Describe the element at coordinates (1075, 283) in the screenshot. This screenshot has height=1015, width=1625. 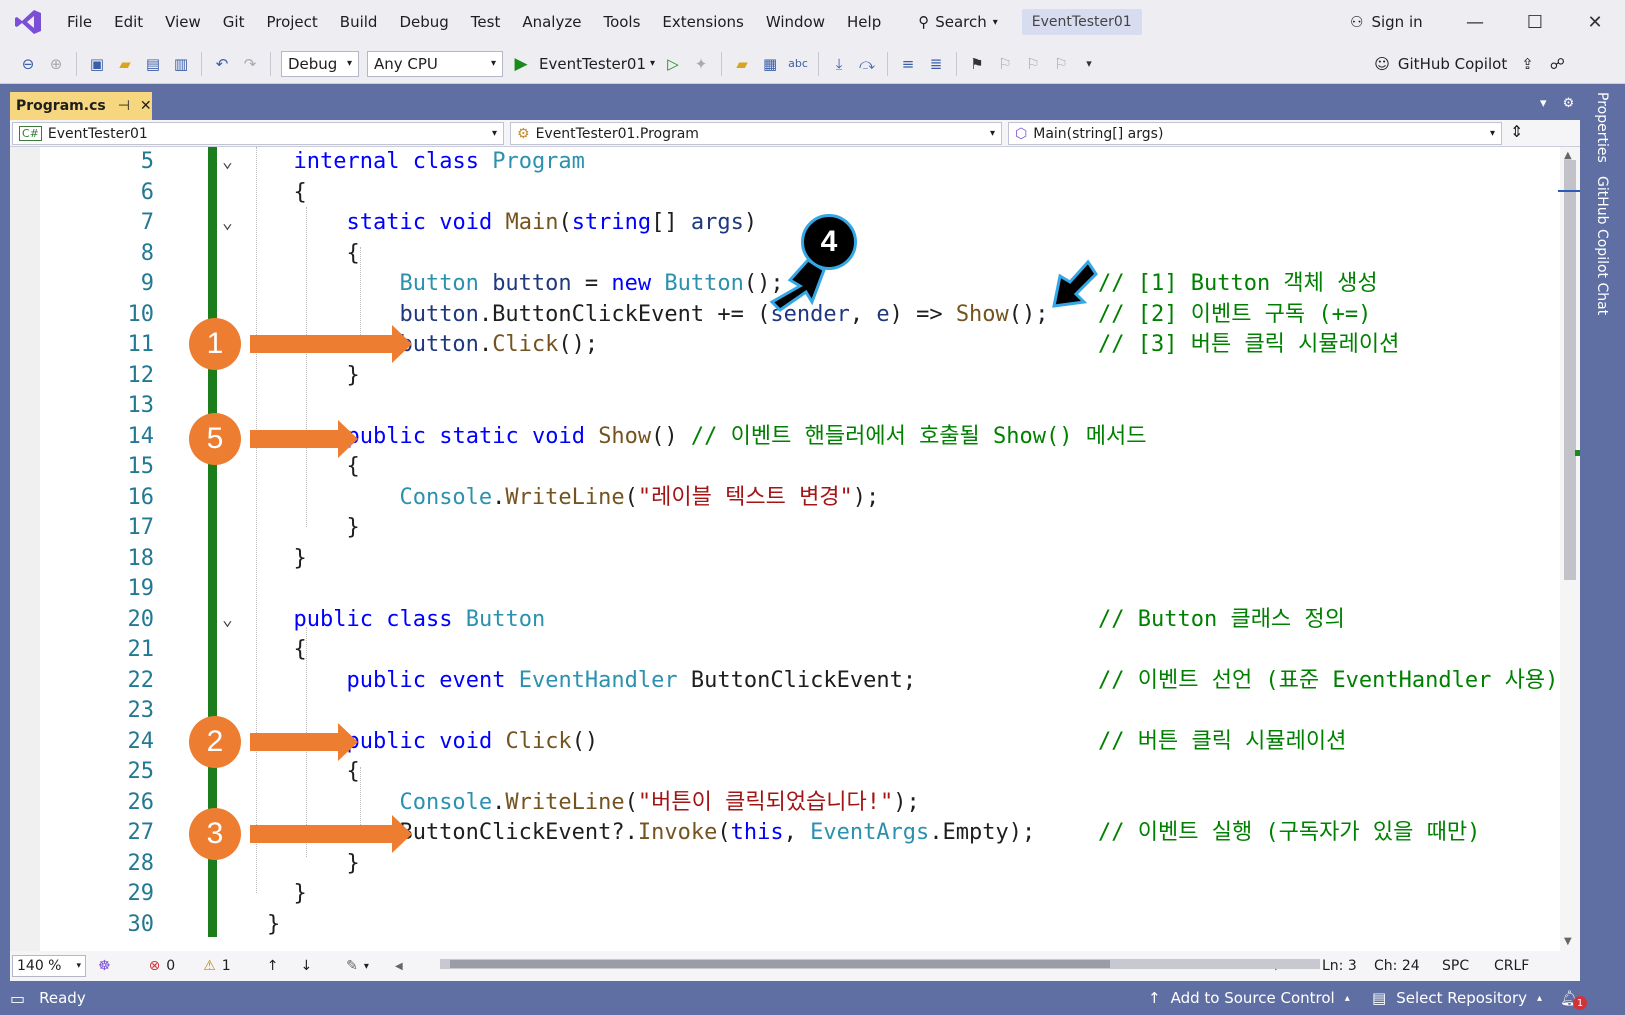
I see `arrow-to-show-call` at that location.